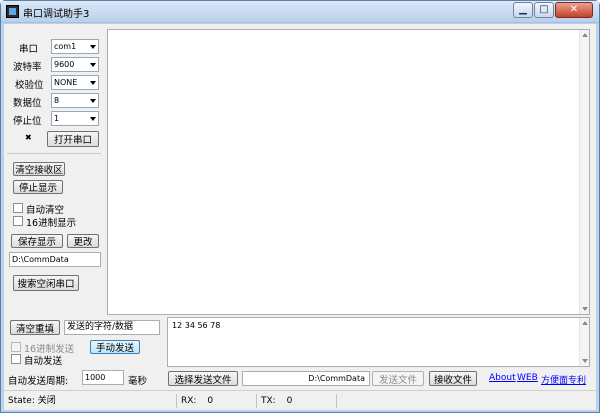 The height and width of the screenshot is (413, 600). What do you see at coordinates (289, 401) in the screenshot?
I see `tx-value: 0` at bounding box center [289, 401].